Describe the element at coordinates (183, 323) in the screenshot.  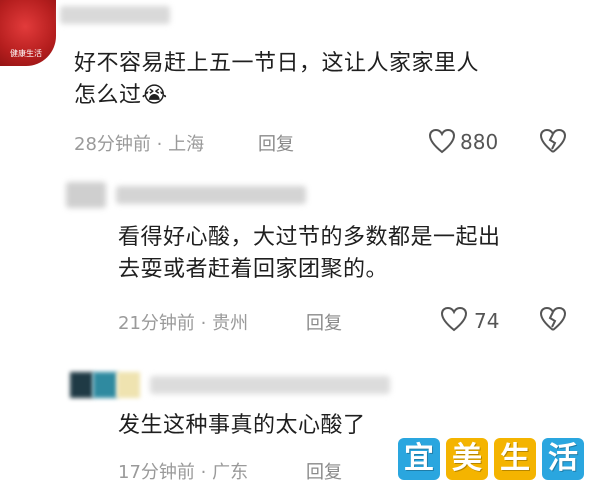
I see `comment-meta: 21分钟前 · 贵州` at that location.